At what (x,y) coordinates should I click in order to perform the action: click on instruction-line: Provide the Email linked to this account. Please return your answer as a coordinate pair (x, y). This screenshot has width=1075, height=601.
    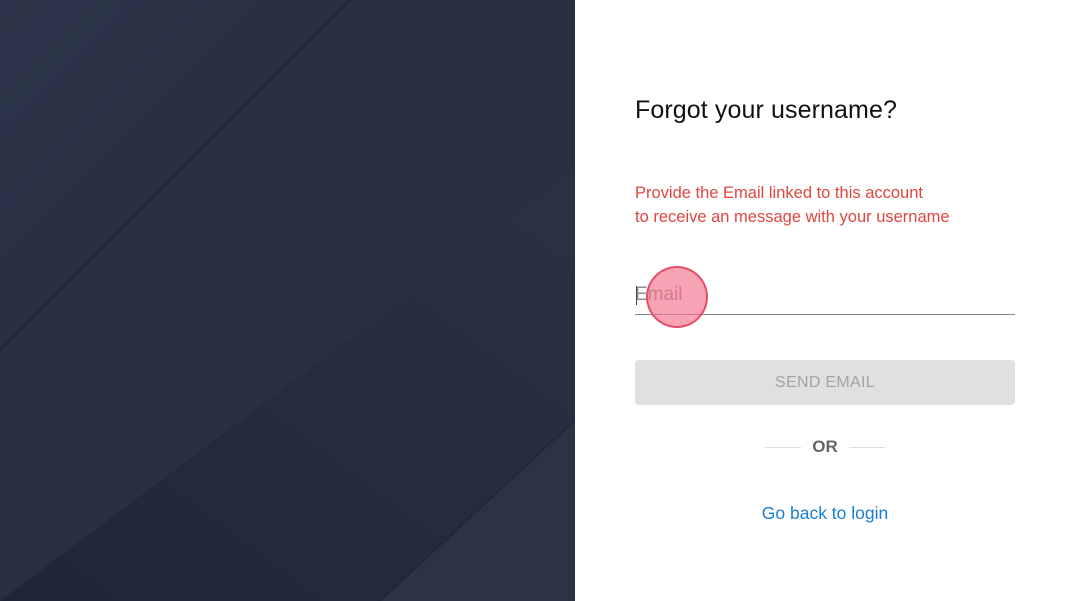
    Looking at the image, I should click on (779, 193).